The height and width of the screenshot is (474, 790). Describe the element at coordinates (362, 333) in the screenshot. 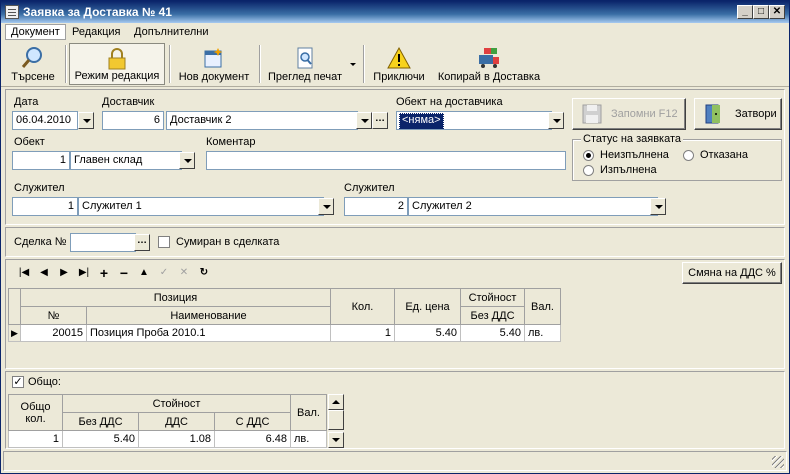

I see `item-qty-cell: 1` at that location.